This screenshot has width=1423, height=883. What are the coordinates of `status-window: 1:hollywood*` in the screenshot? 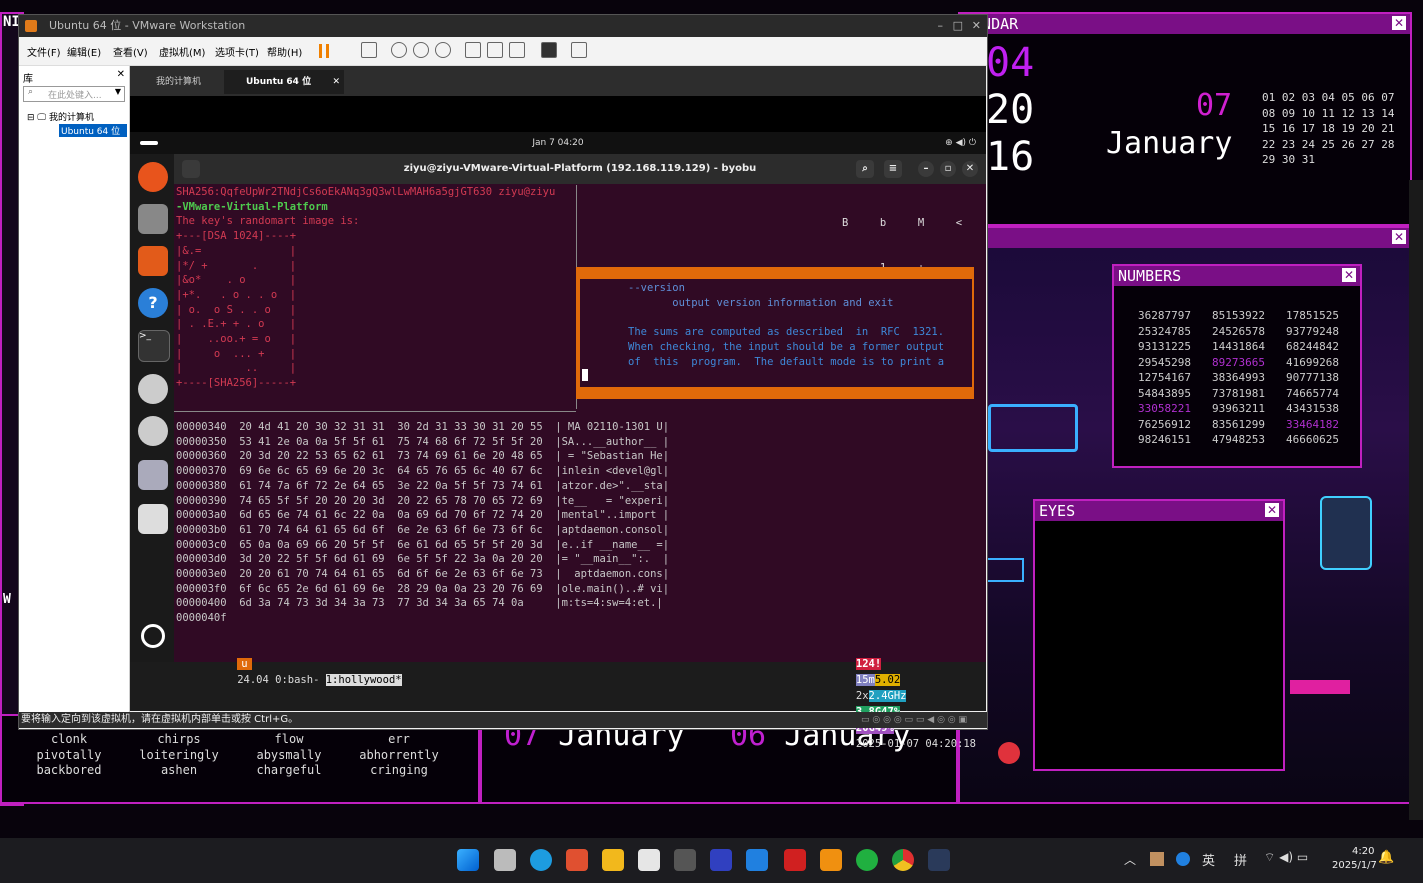 It's located at (363, 680).